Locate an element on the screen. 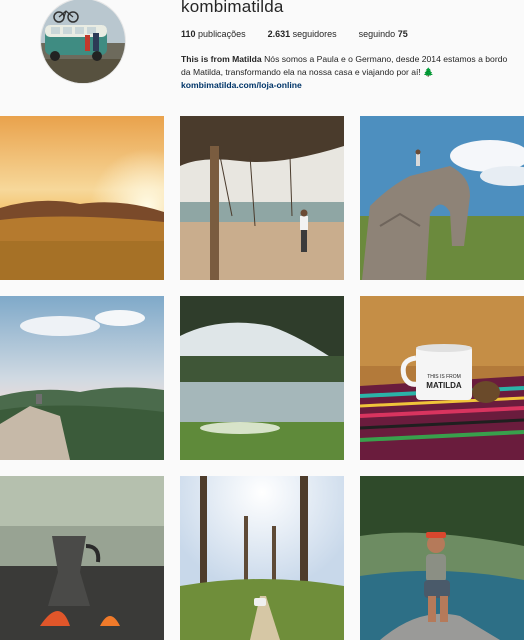 This screenshot has width=524, height=640. posts-stat: 110 publicações is located at coordinates (213, 34).